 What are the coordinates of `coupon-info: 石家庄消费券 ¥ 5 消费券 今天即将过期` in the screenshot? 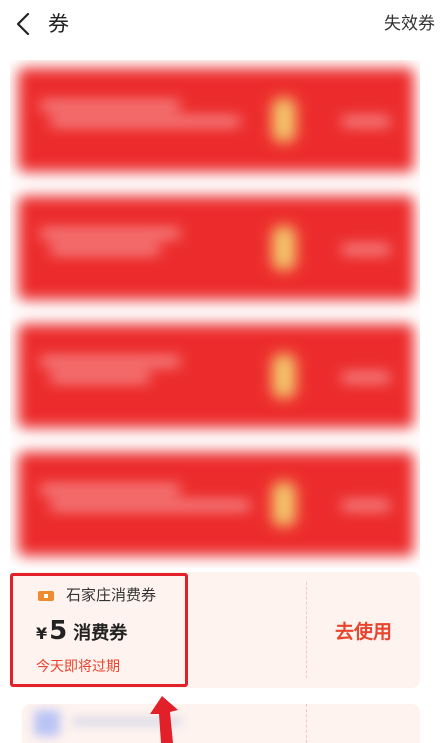 It's located at (158, 630).